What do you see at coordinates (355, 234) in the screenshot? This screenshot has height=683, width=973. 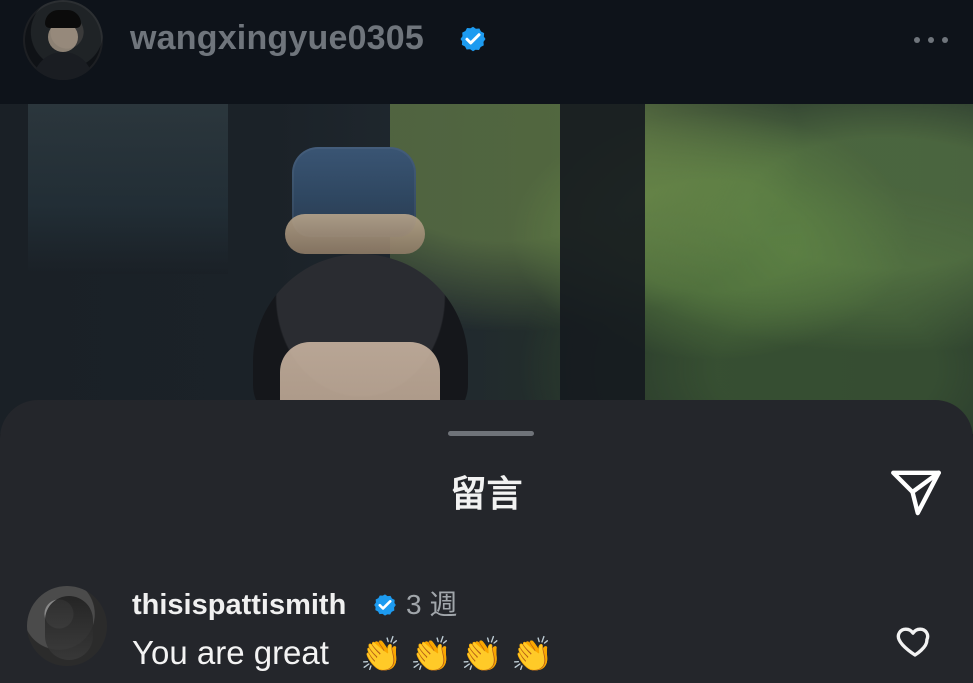 I see `headpiece-band` at bounding box center [355, 234].